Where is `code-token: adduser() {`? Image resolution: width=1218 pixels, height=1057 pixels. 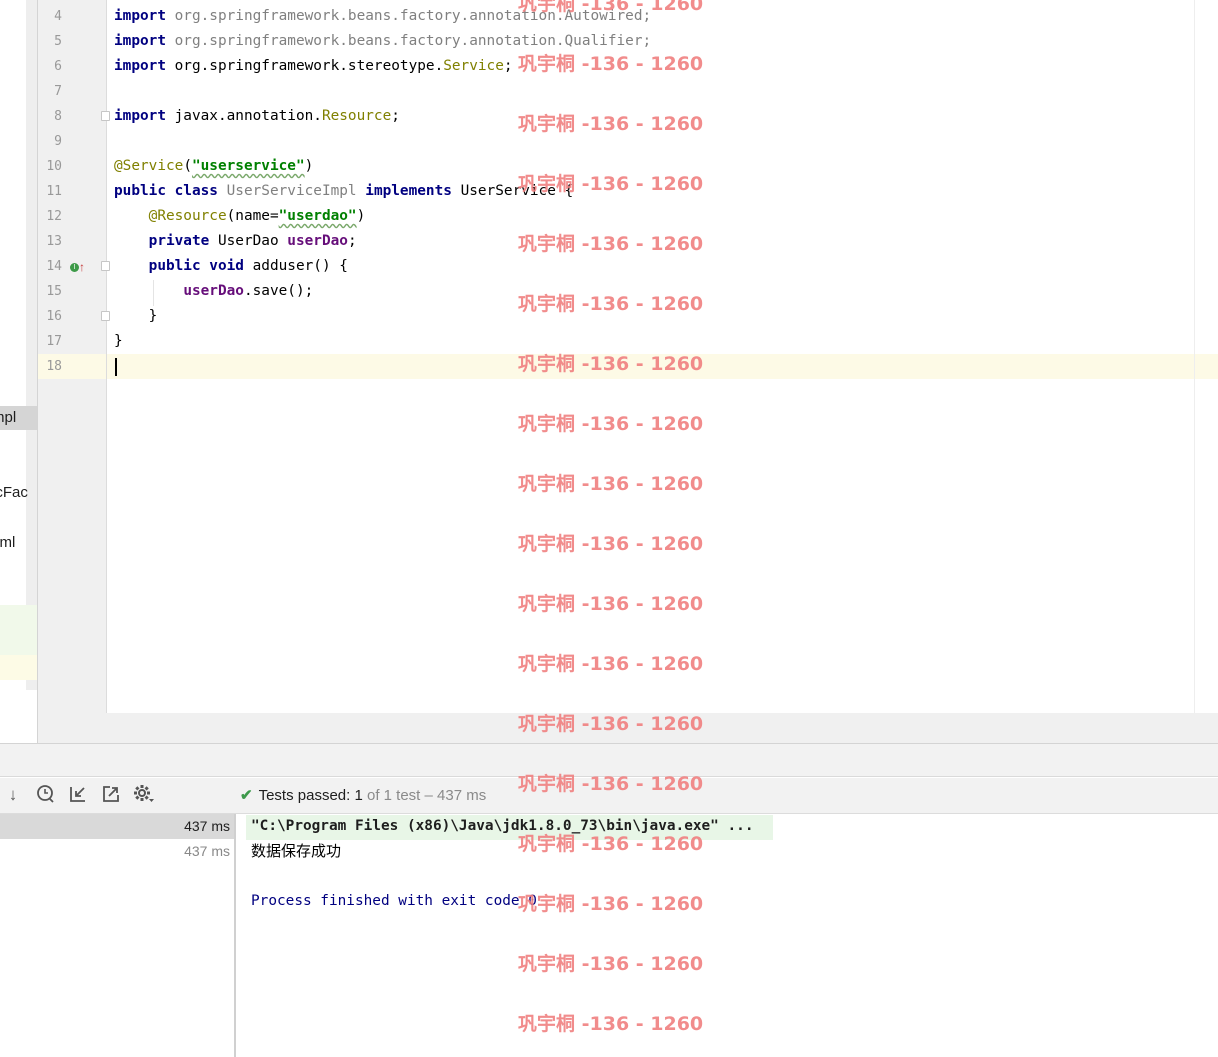
code-token: adduser() { is located at coordinates (295, 266).